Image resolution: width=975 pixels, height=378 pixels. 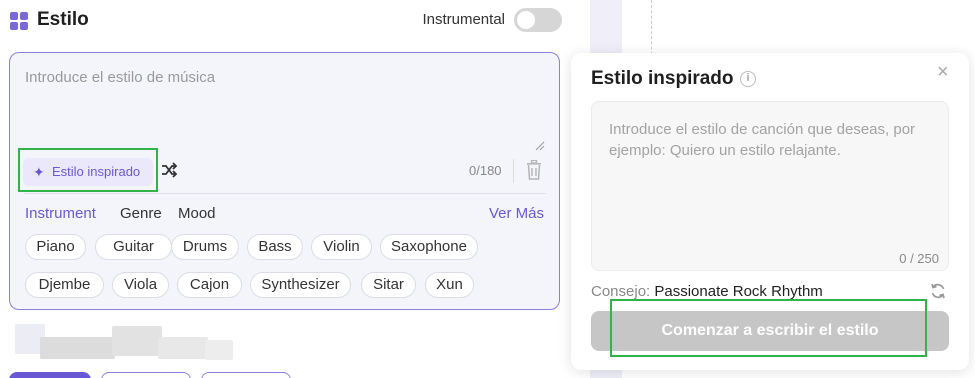 What do you see at coordinates (449, 285) in the screenshot?
I see `chip-xun: Xun` at bounding box center [449, 285].